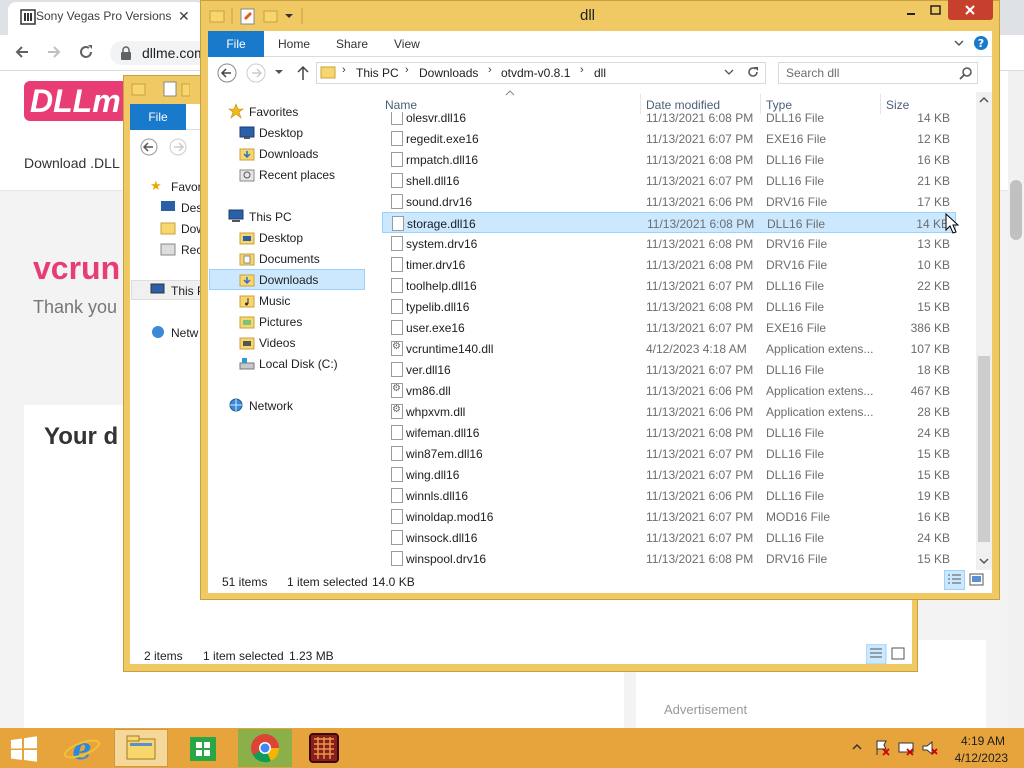 The image size is (1024, 768). What do you see at coordinates (779, 105) in the screenshot?
I see `column-type: Type` at bounding box center [779, 105].